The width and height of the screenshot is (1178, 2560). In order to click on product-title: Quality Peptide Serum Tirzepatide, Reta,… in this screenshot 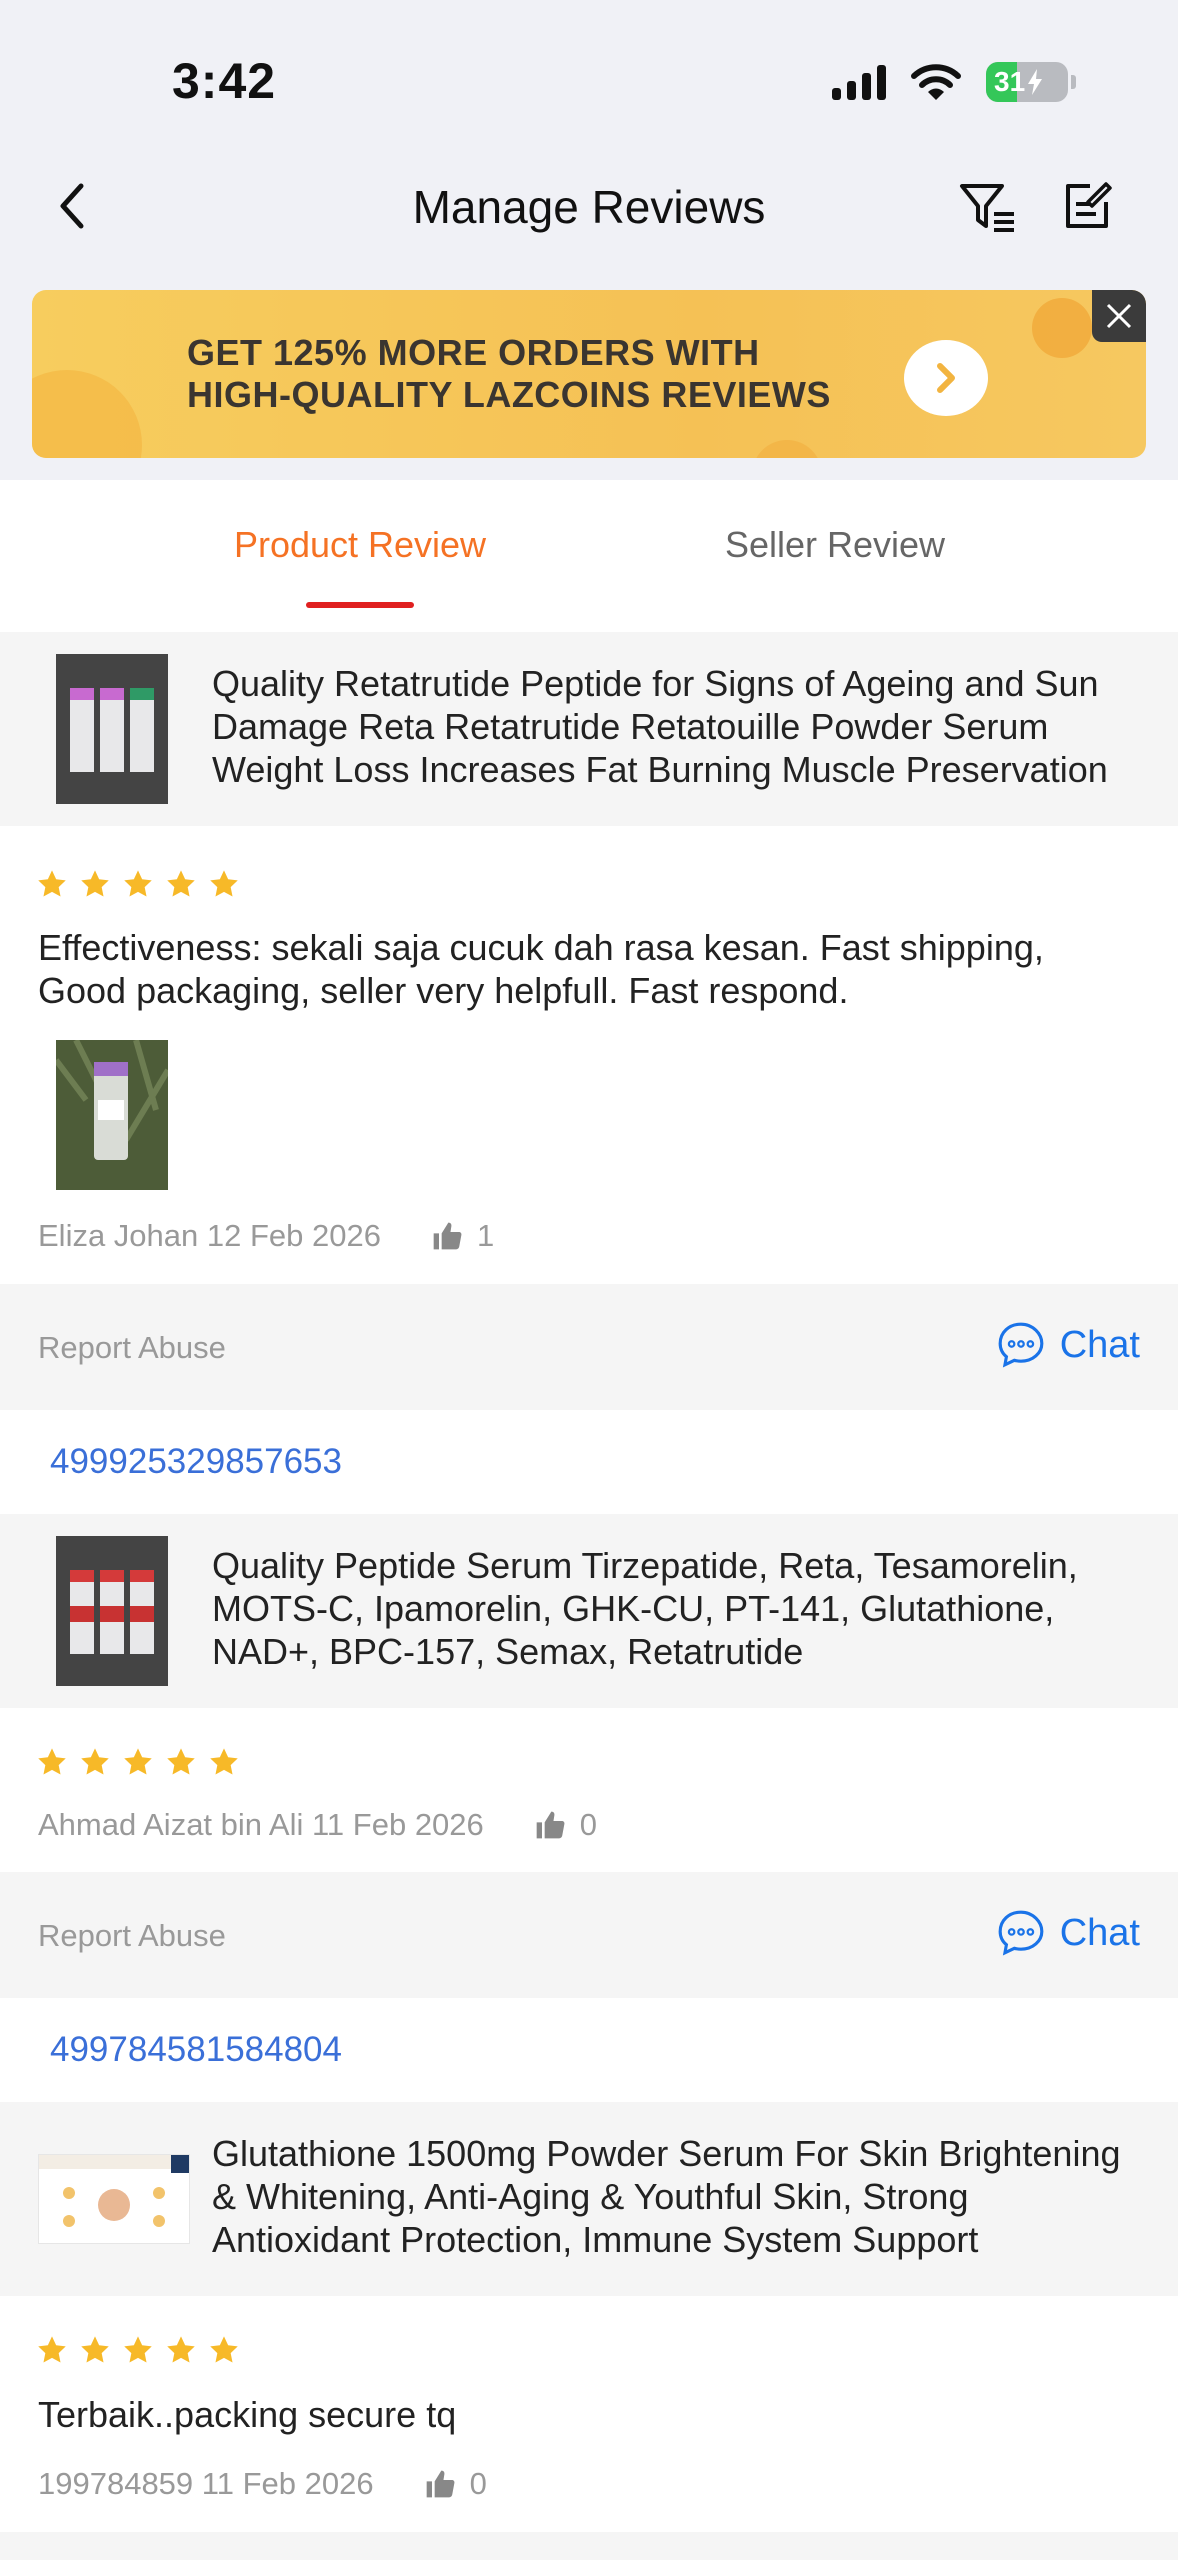, I will do `click(645, 1608)`.